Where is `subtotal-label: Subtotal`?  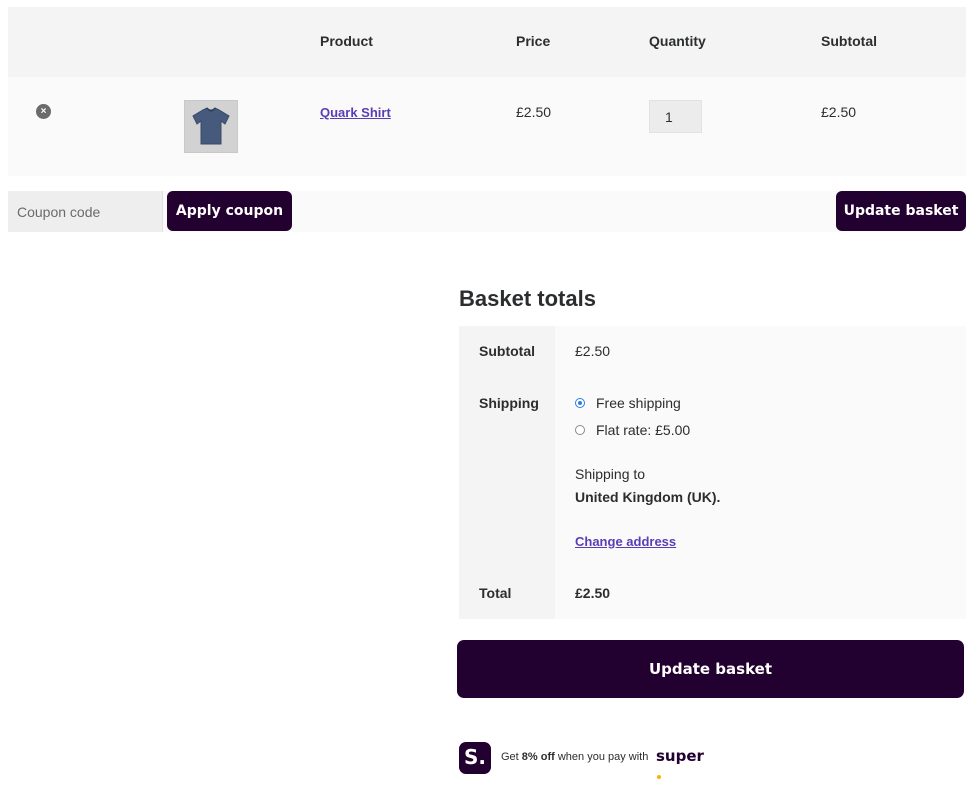
subtotal-label: Subtotal is located at coordinates (507, 351).